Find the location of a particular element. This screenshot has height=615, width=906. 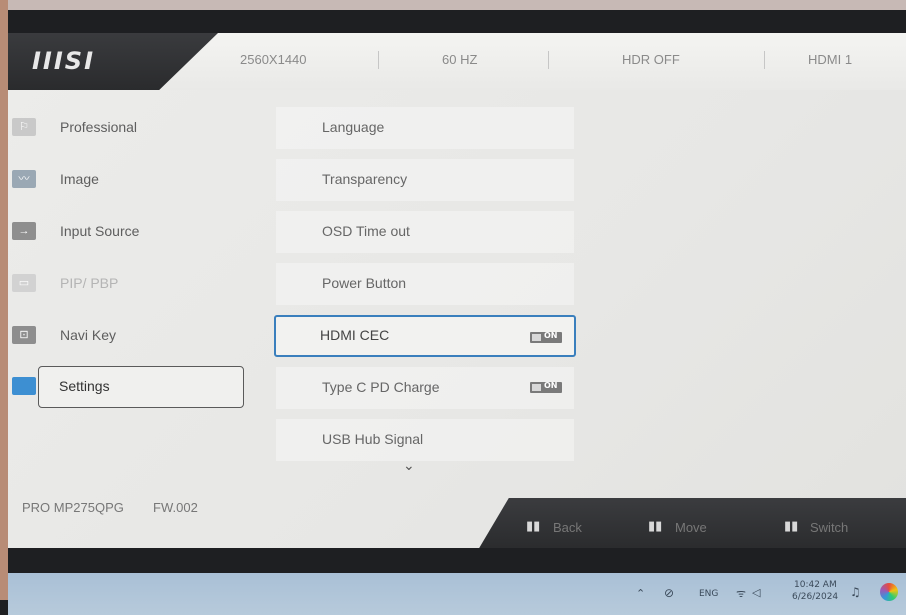

photo-edge-top is located at coordinates (453, 5).